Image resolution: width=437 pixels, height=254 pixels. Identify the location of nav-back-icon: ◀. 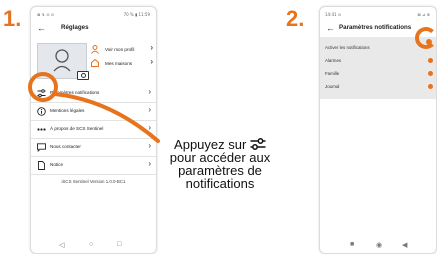
(404, 245).